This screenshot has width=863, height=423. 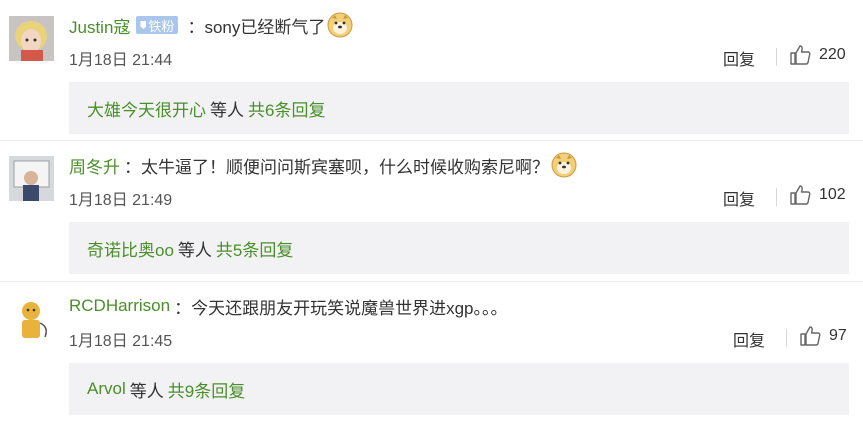 What do you see at coordinates (286, 108) in the screenshot?
I see `replies-total-link: 共6条回复` at bounding box center [286, 108].